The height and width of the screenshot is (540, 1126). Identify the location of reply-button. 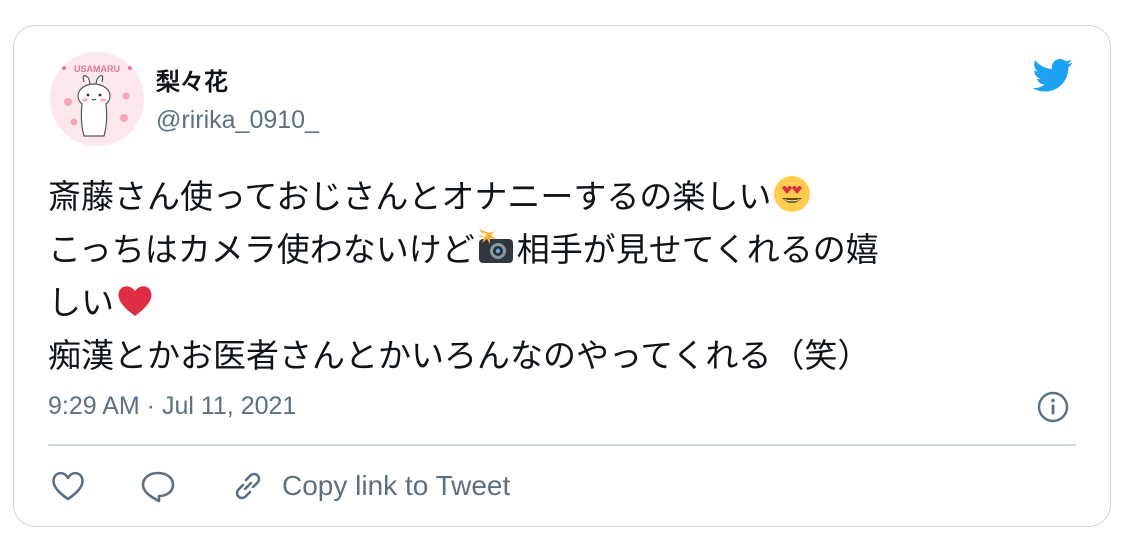
(158, 486).